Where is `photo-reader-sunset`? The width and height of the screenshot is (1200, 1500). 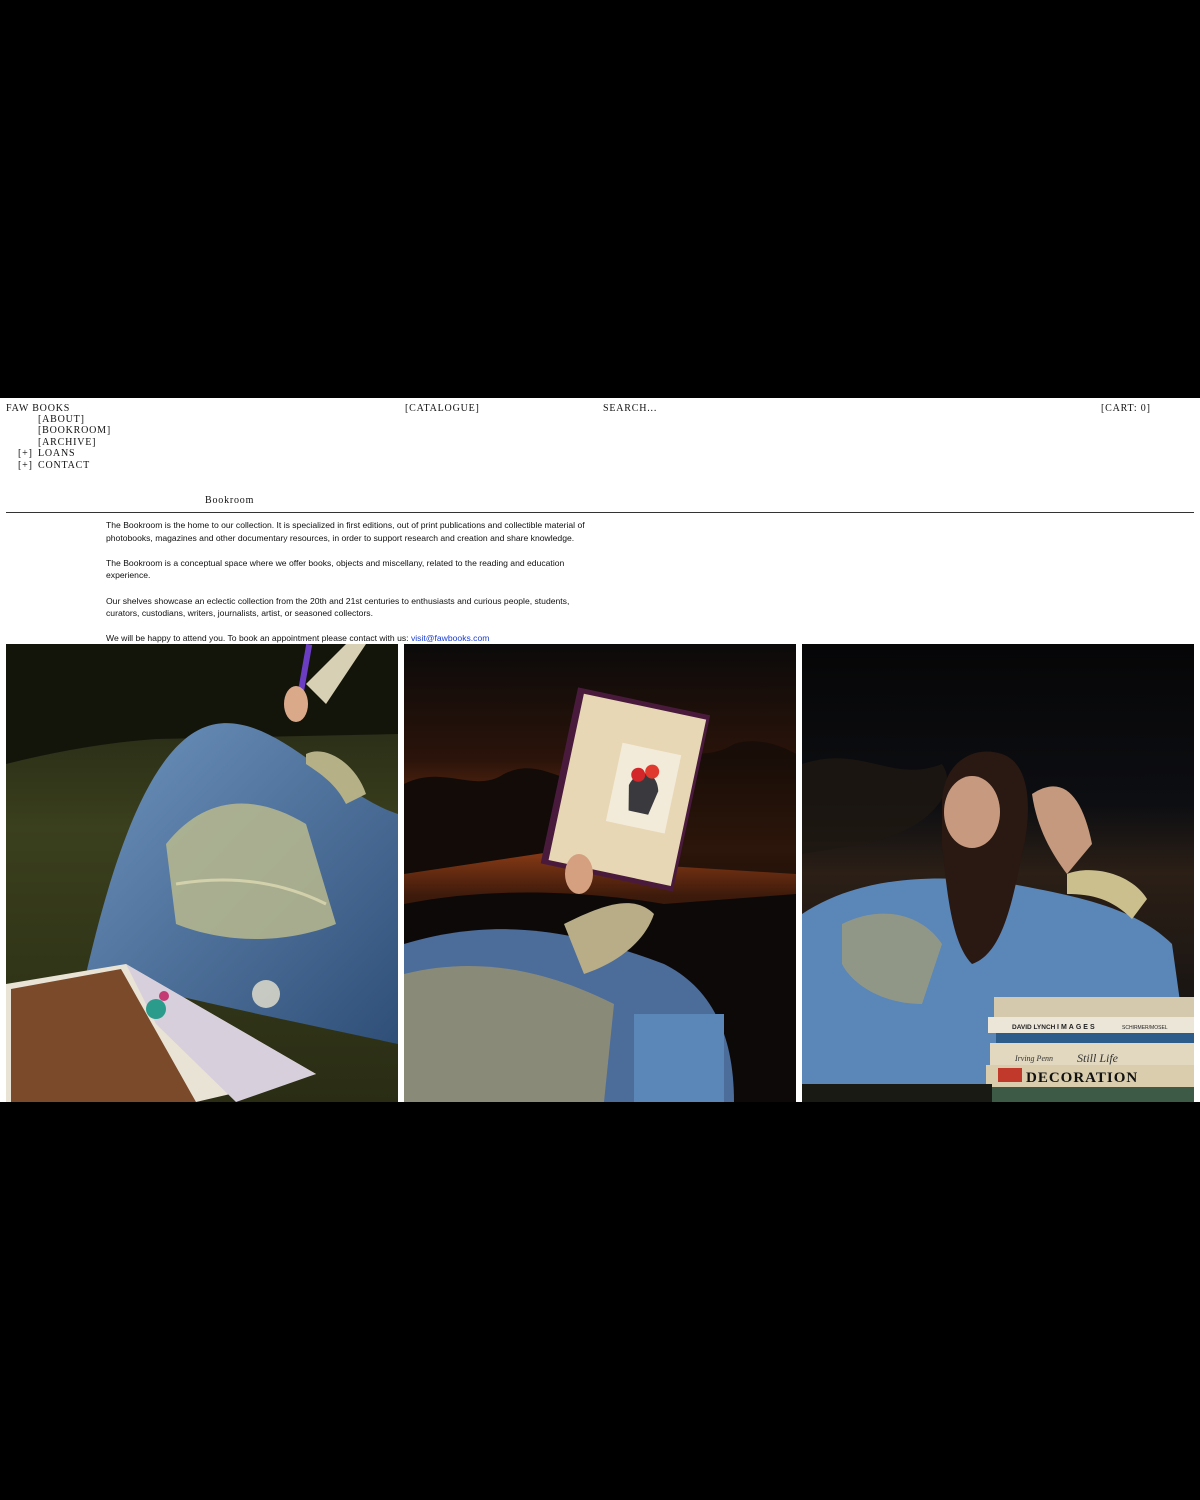
photo-reader-sunset is located at coordinates (600, 873).